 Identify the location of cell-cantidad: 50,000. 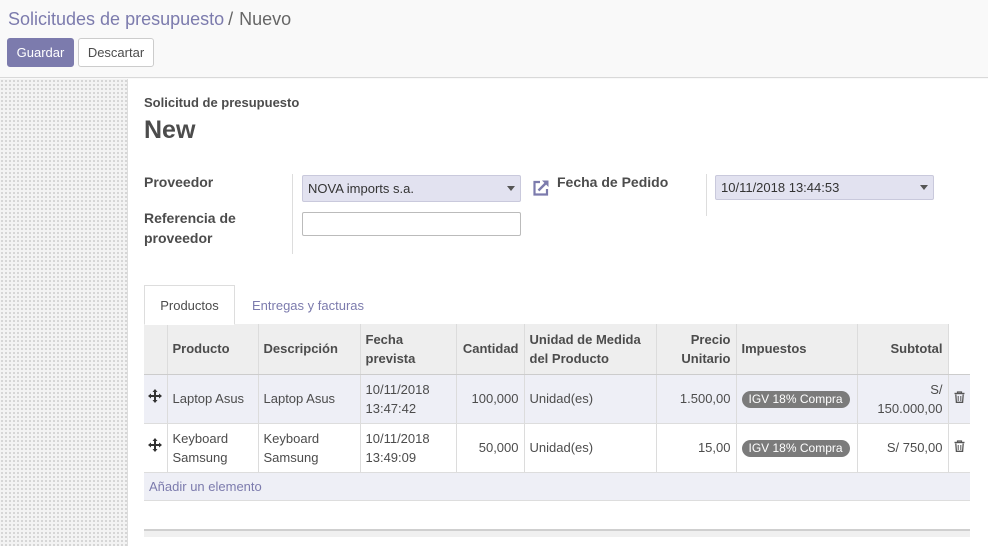
(490, 448).